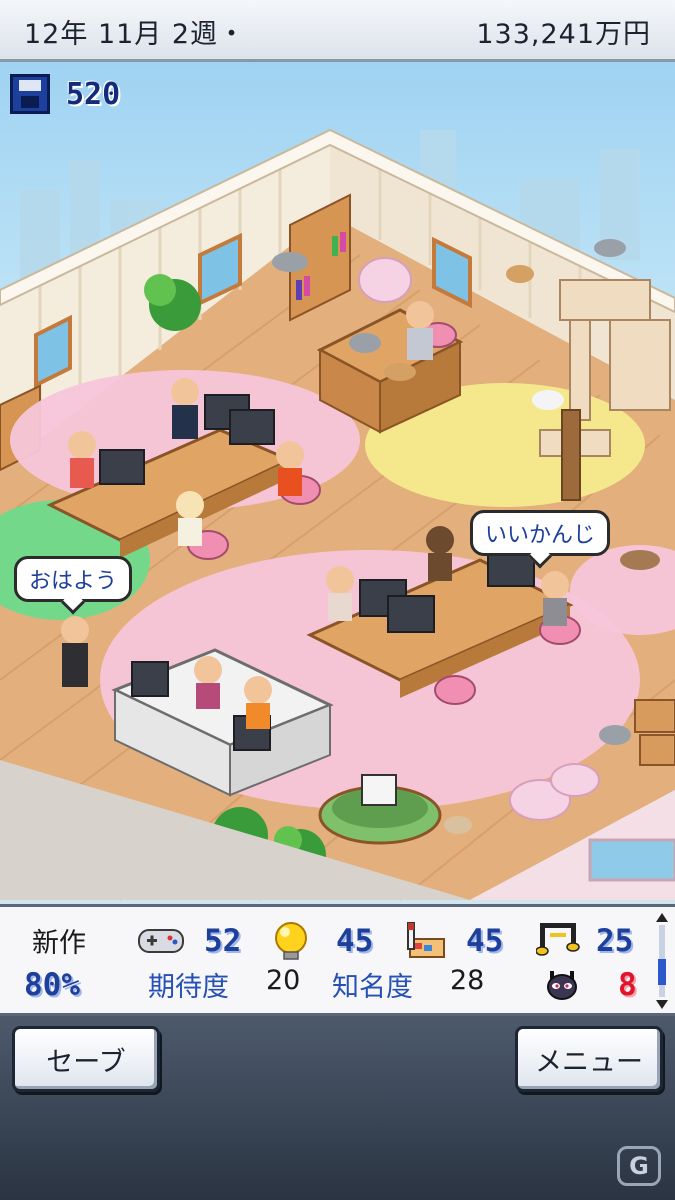  Describe the element at coordinates (639, 1166) in the screenshot. I see `watermark-logo: G` at that location.